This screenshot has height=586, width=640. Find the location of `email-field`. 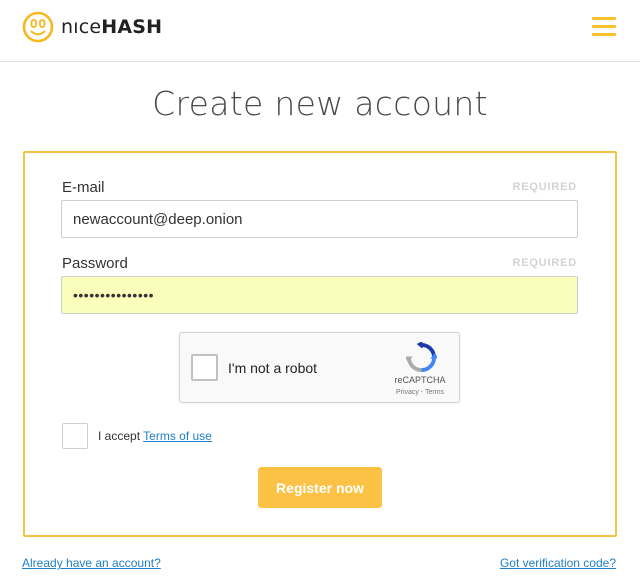

email-field is located at coordinates (319, 219).